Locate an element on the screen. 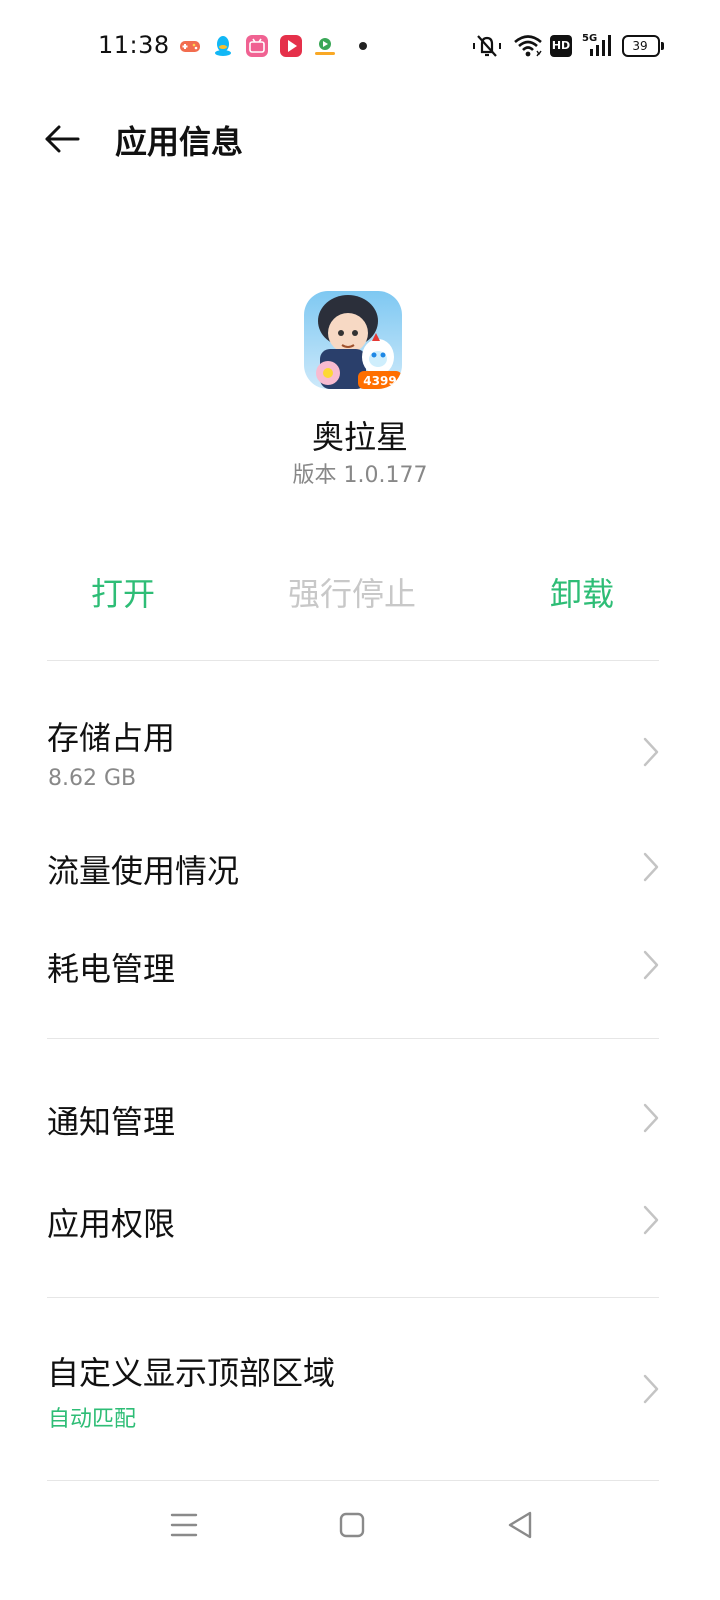  app-icon-badge: 4399 is located at coordinates (379, 381).